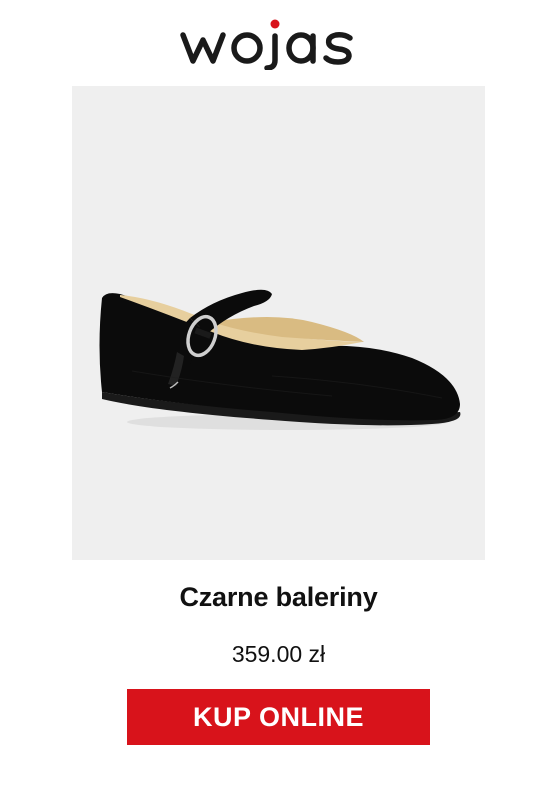 This screenshot has width=557, height=800. What do you see at coordinates (266, 44) in the screenshot?
I see `wojas-logo-icon` at bounding box center [266, 44].